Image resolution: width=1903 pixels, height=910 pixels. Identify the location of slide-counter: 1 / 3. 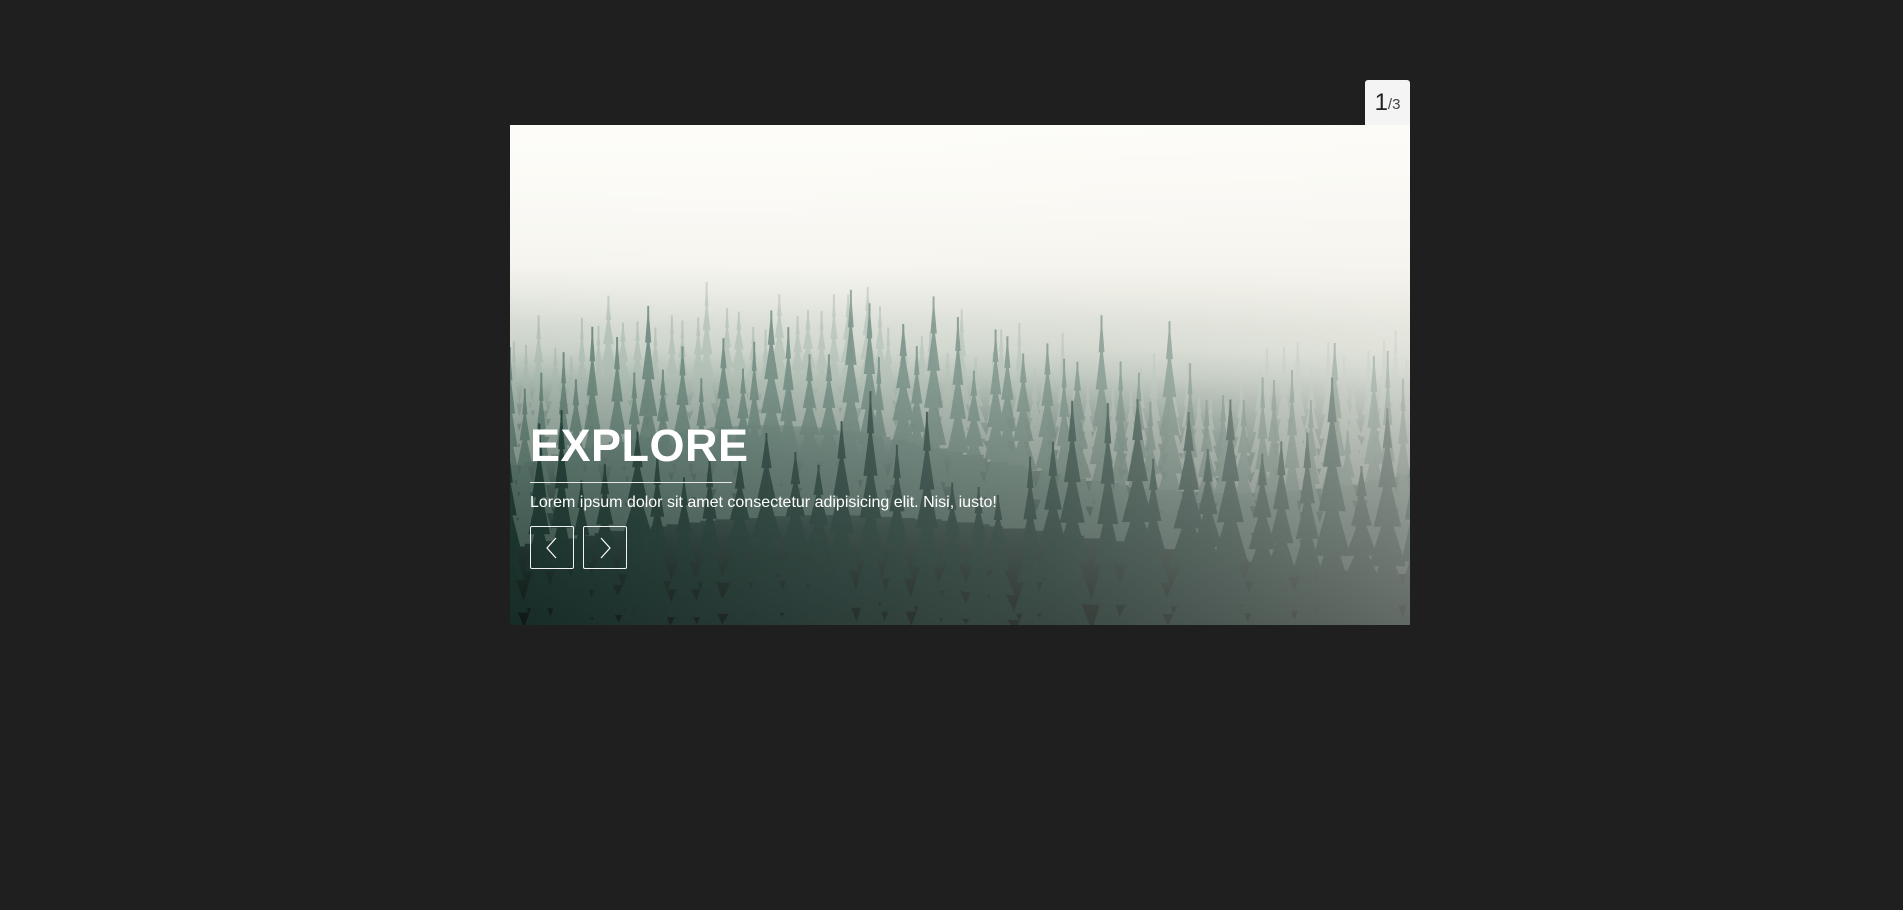
(1387, 102).